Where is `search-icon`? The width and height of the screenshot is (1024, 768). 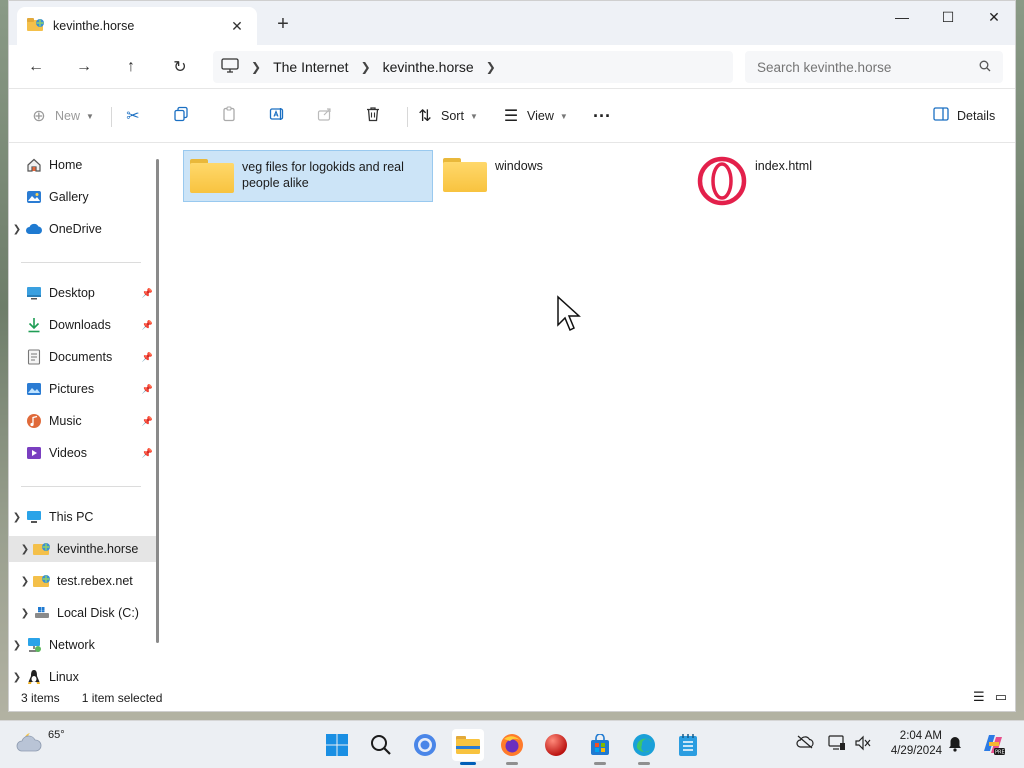 search-icon is located at coordinates (985, 67).